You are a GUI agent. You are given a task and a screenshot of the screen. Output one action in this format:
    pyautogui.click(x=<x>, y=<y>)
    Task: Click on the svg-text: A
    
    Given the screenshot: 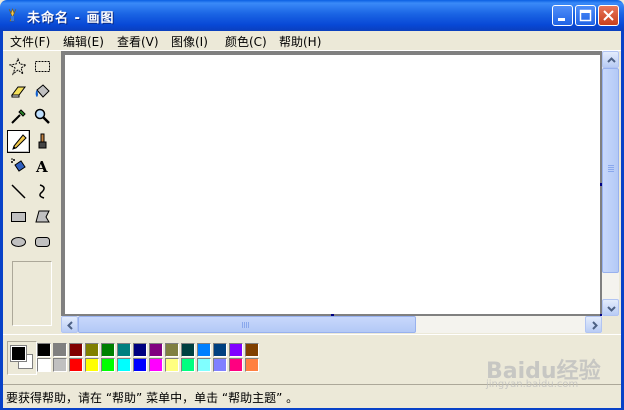 What is the action you would take?
    pyautogui.click(x=41, y=167)
    